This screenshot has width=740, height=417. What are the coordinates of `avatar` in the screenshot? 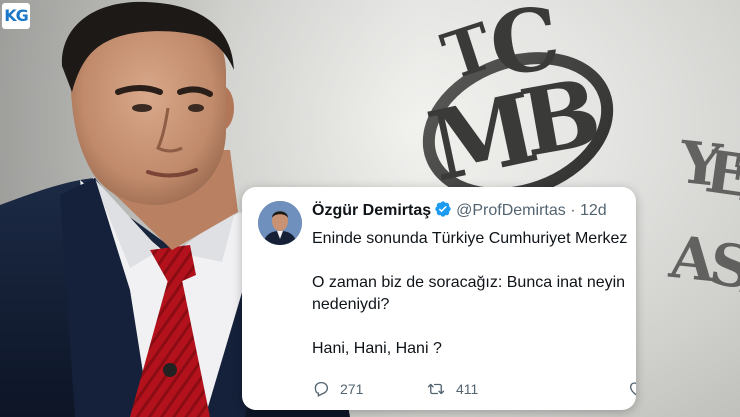 It's located at (280, 223).